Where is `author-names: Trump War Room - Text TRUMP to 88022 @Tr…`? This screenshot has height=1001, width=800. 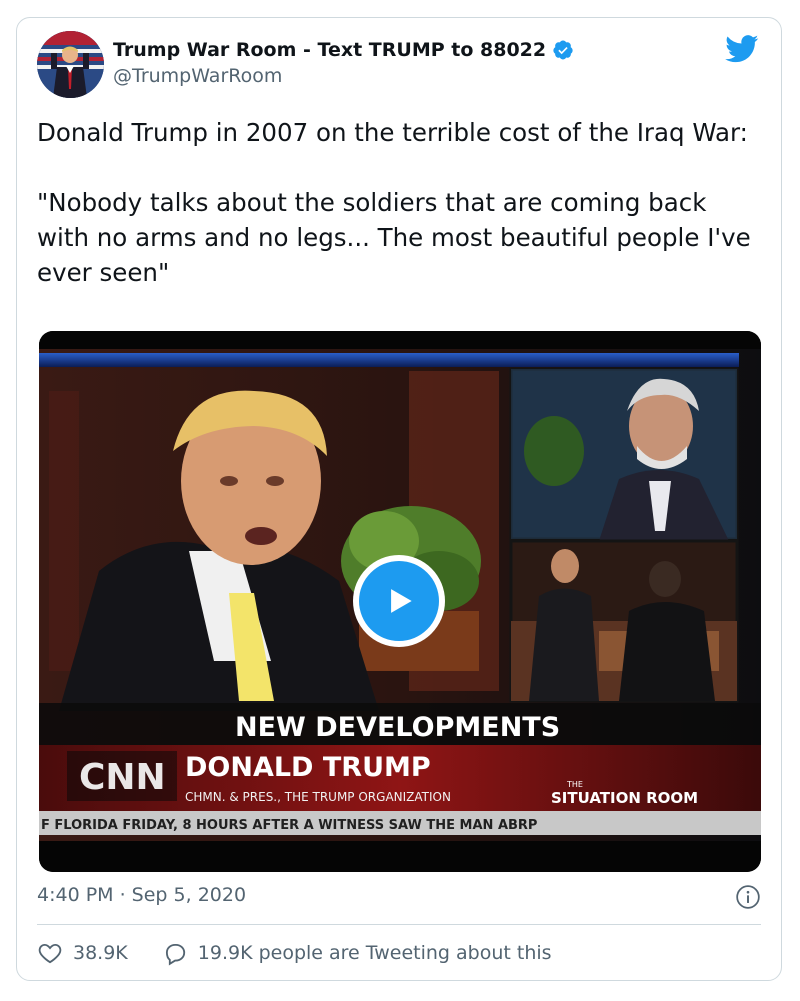 author-names: Trump War Room - Text TRUMP to 88022 @Tr… is located at coordinates (343, 63).